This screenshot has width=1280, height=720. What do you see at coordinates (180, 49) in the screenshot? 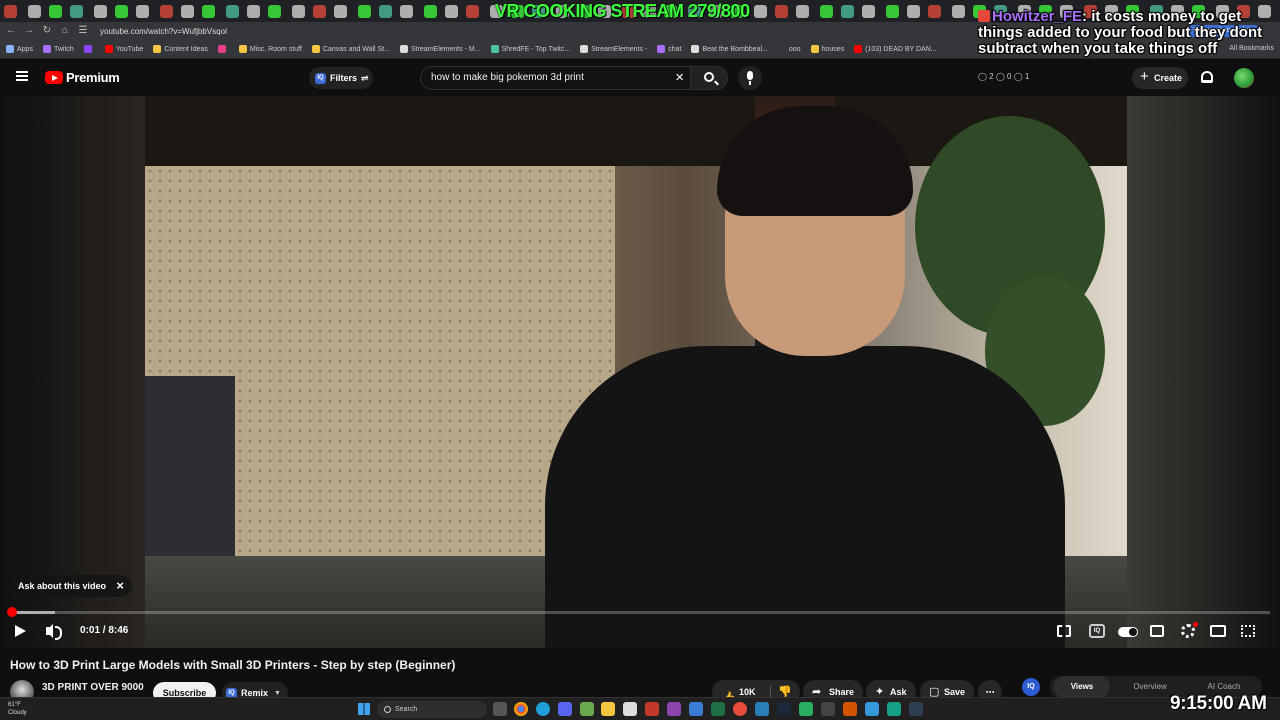
I see `bookmark-item: Content Ideas` at bounding box center [180, 49].